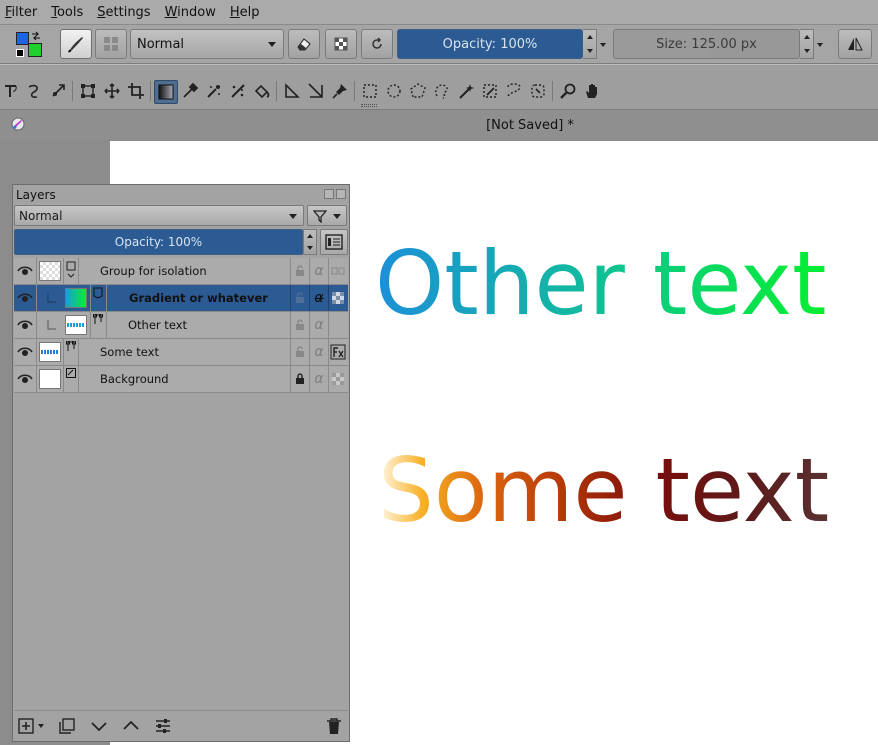 Image resolution: width=878 pixels, height=745 pixels. I want to click on zoom-tool-button, so click(568, 91).